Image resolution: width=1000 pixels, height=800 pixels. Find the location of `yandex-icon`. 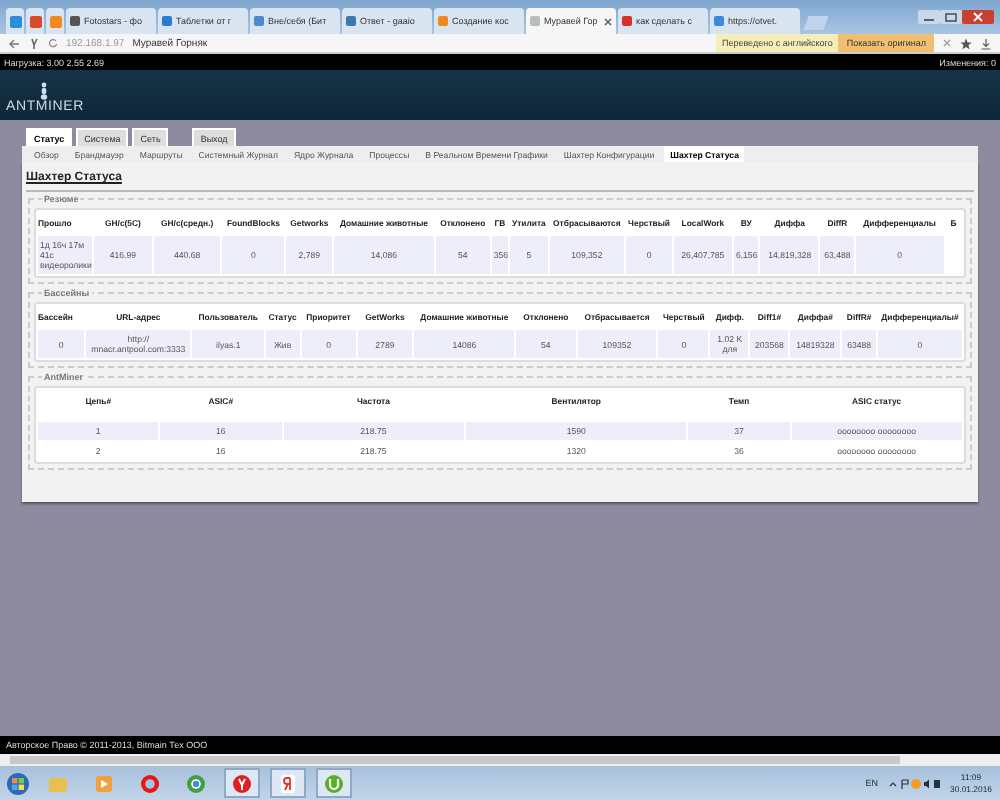

yandex-icon is located at coordinates (34, 43).